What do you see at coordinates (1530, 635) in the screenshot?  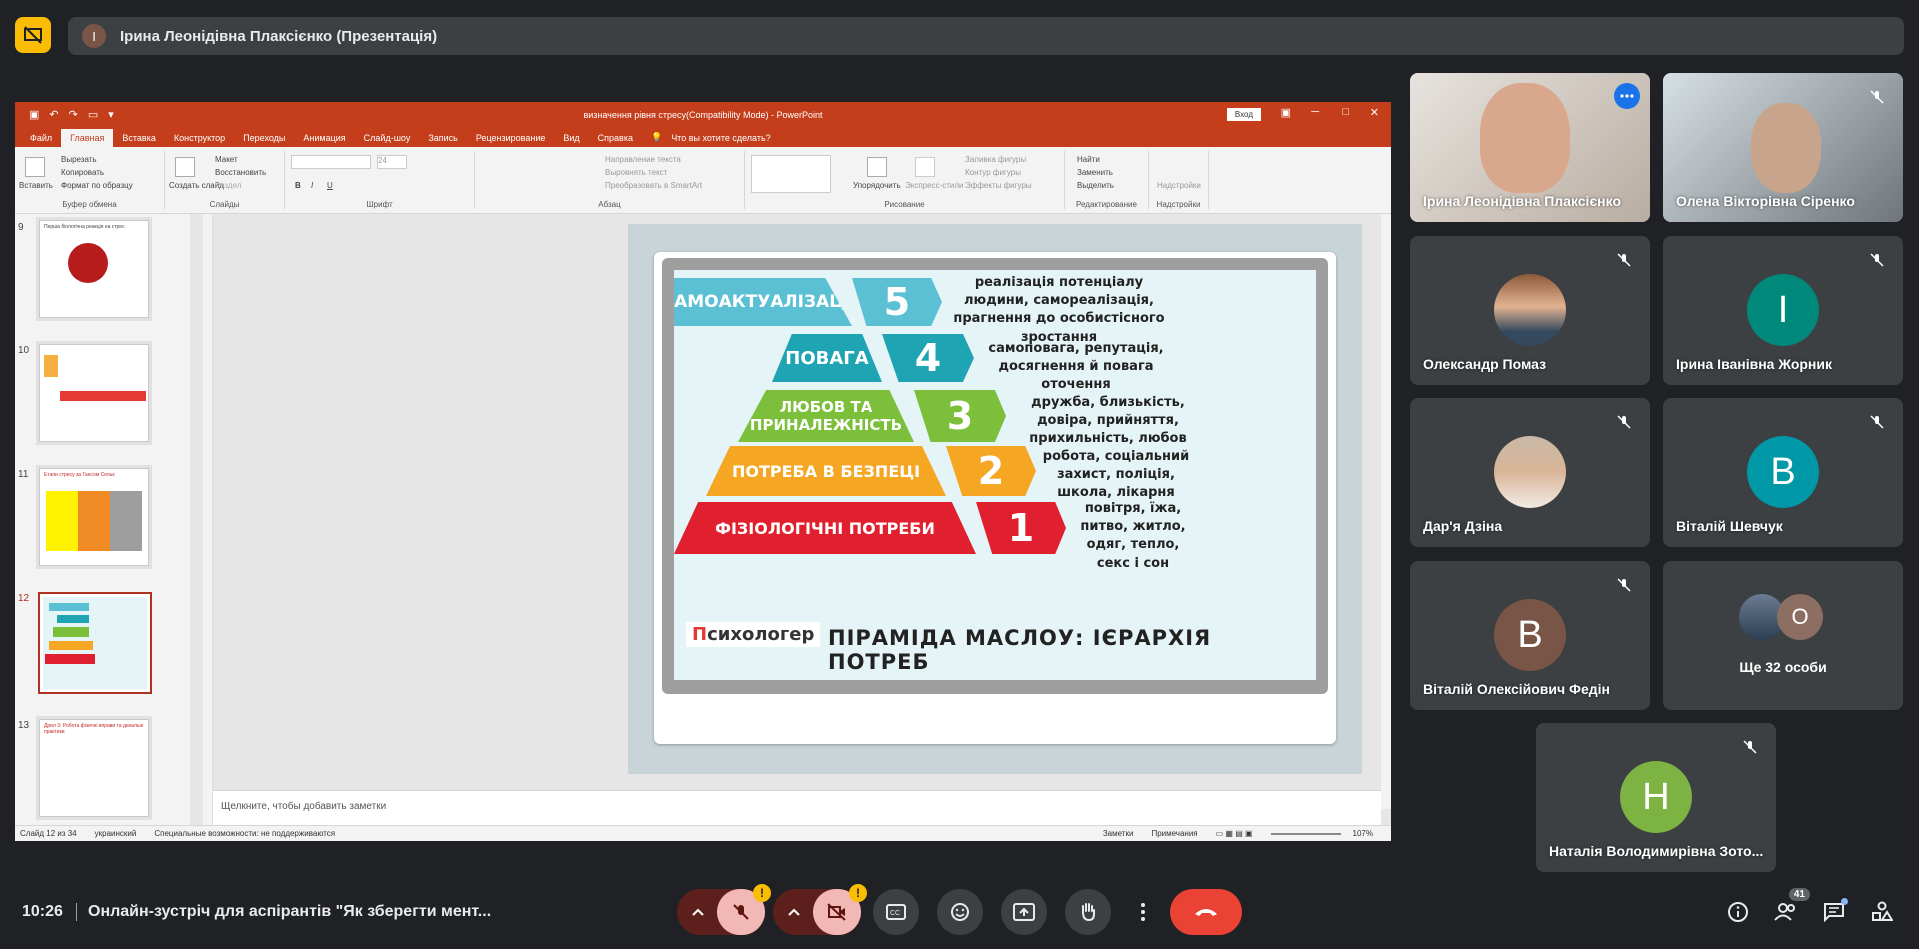 I see `participant-tile-6: В Віталій Олексійович Федін` at bounding box center [1530, 635].